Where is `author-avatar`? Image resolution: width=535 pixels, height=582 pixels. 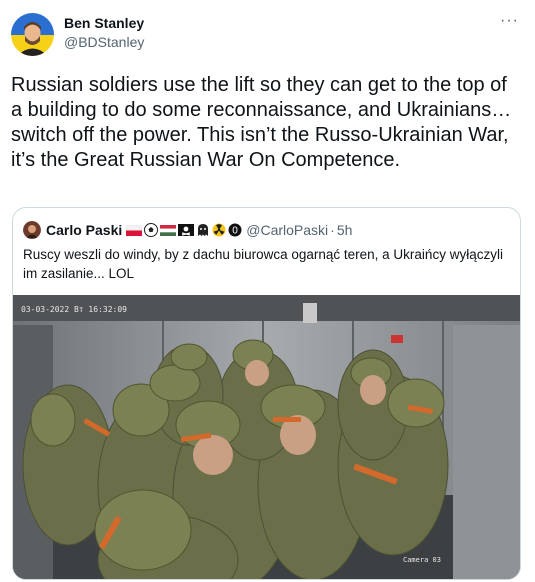
author-avatar is located at coordinates (32, 34).